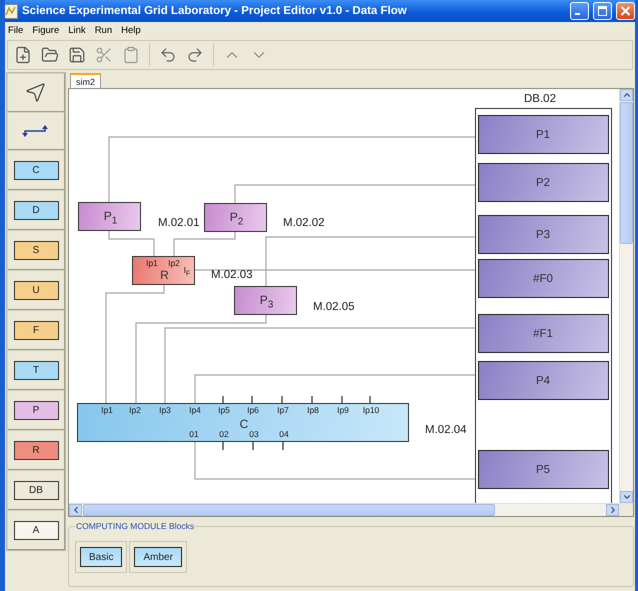 This screenshot has width=638, height=591. What do you see at coordinates (195, 55) in the screenshot?
I see `redo-icon` at bounding box center [195, 55].